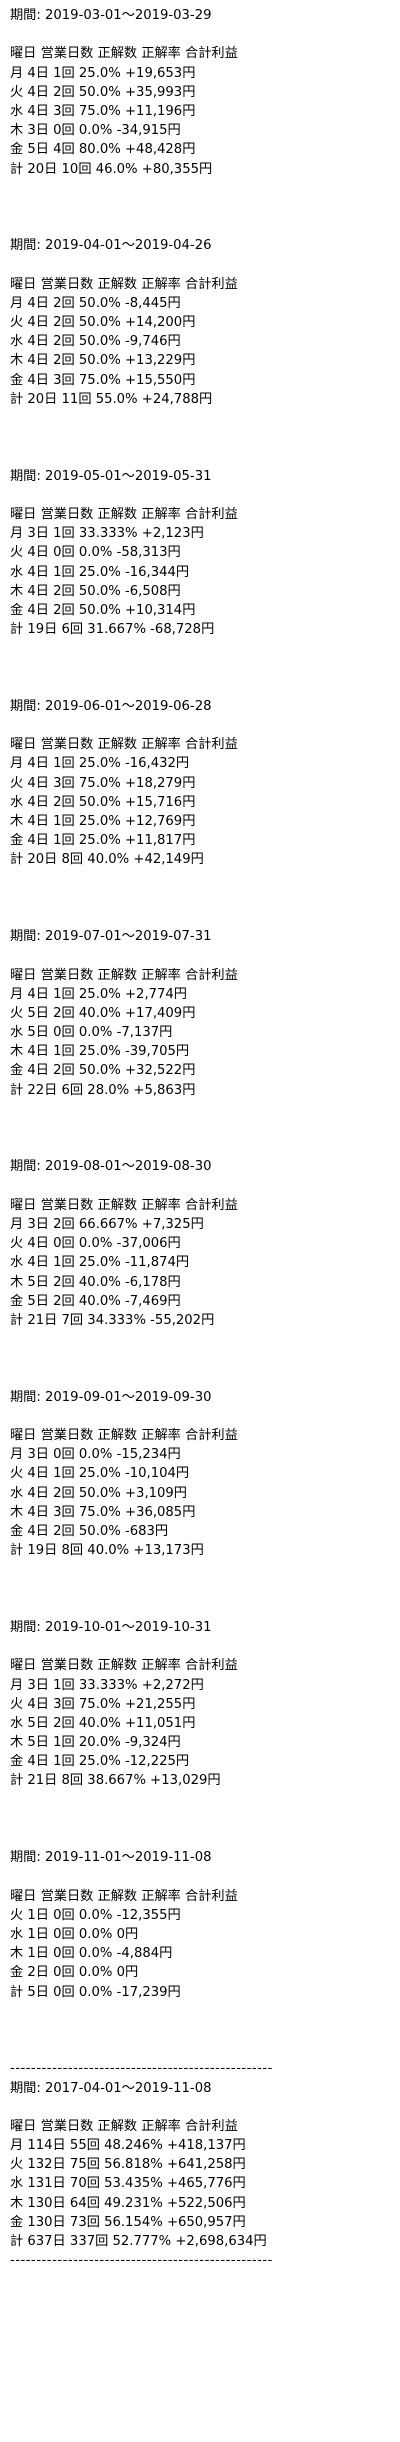  Describe the element at coordinates (103, 111) in the screenshot. I see `table-row: 水 4日 3回 75.0% +11,196円` at that location.